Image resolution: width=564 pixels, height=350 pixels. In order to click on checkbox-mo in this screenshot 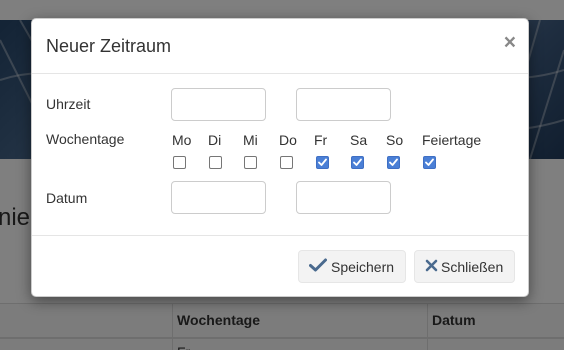, I will do `click(179, 162)`.